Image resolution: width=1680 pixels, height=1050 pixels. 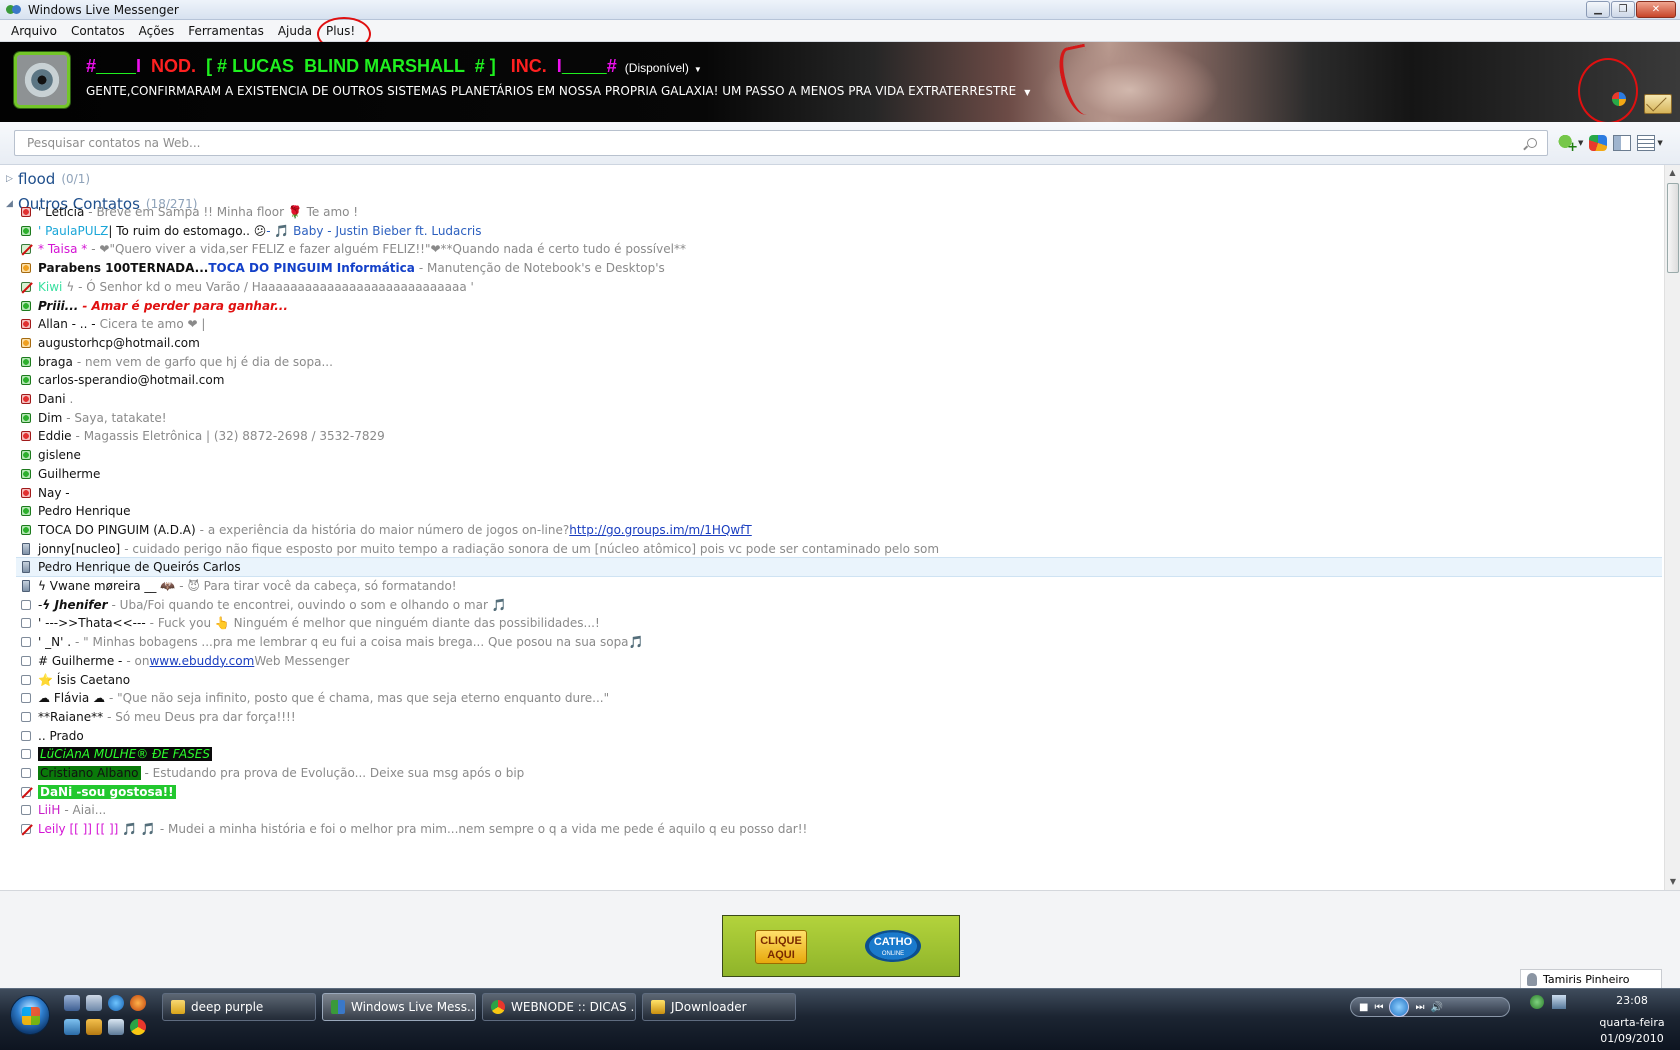 I want to click on contact-row: Allan - .. - Cicera te amo ❤ |, so click(x=839, y=324).